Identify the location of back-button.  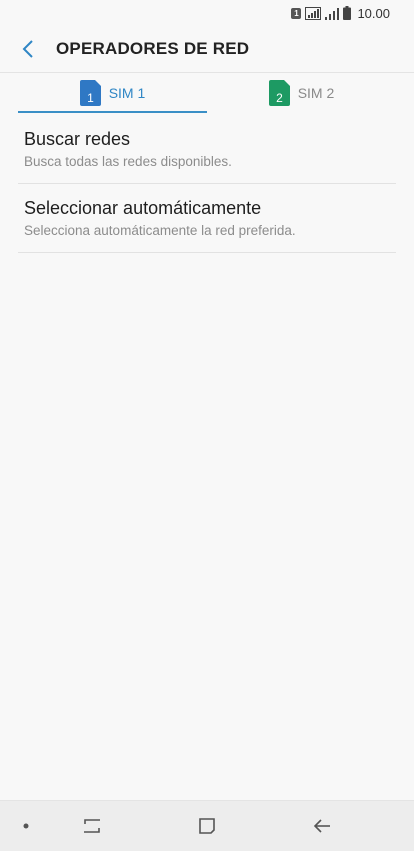
(28, 49).